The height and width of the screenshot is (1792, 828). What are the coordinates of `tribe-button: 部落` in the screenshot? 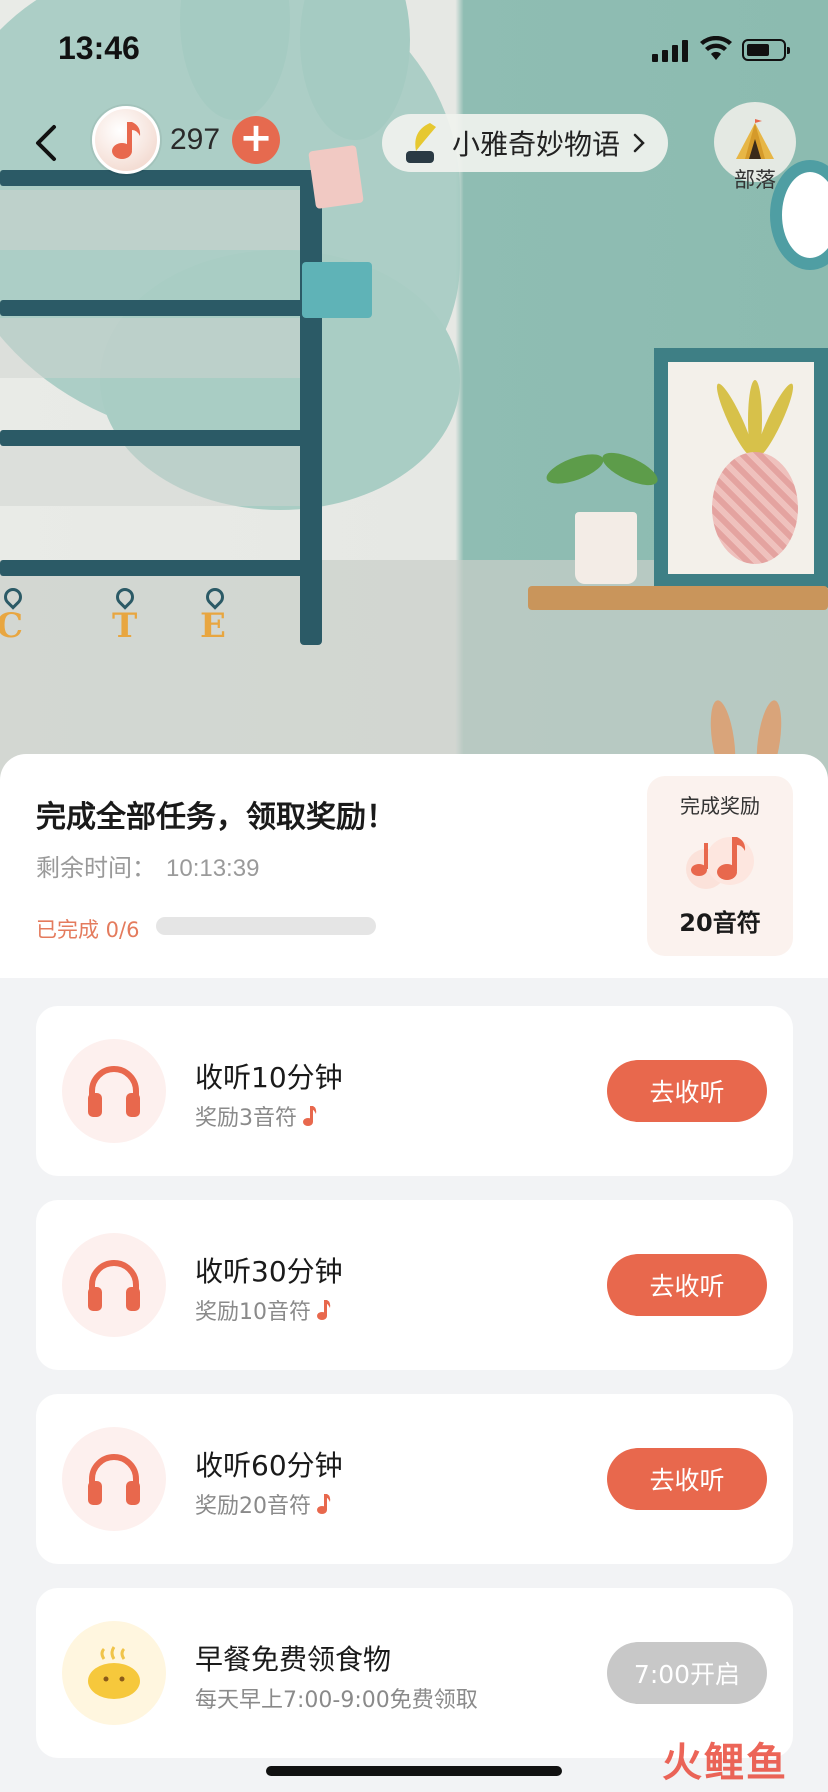 It's located at (755, 148).